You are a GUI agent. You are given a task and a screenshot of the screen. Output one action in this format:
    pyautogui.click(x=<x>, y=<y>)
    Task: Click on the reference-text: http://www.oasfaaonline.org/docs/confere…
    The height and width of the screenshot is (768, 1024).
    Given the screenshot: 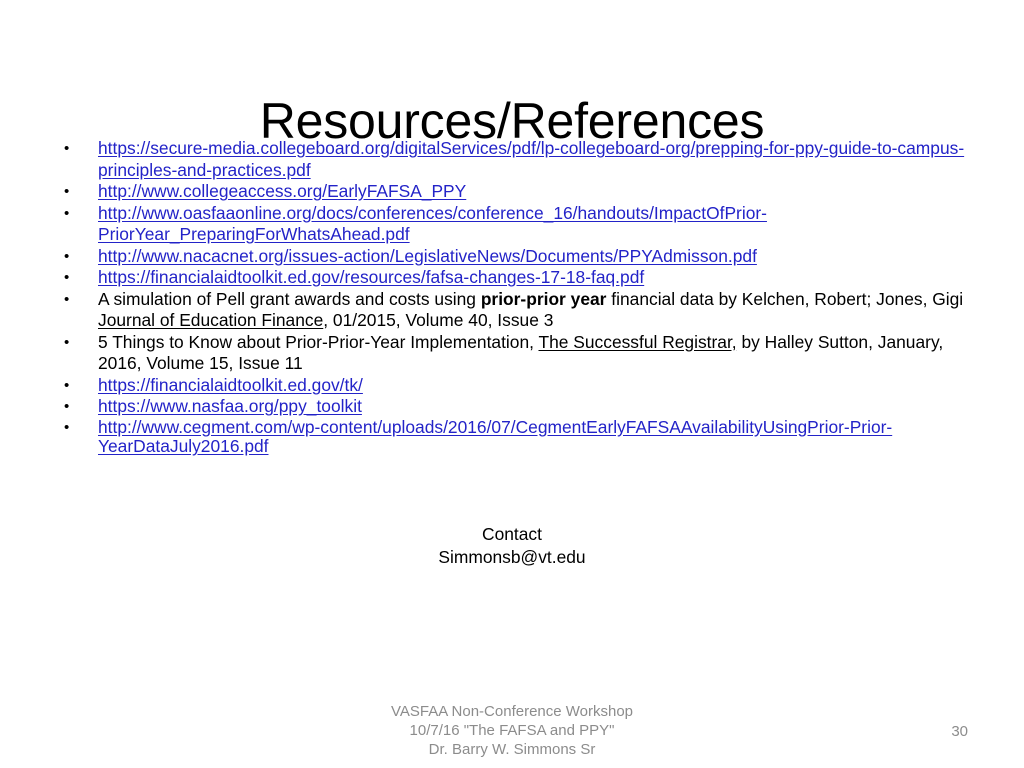 What is the action you would take?
    pyautogui.click(x=432, y=223)
    